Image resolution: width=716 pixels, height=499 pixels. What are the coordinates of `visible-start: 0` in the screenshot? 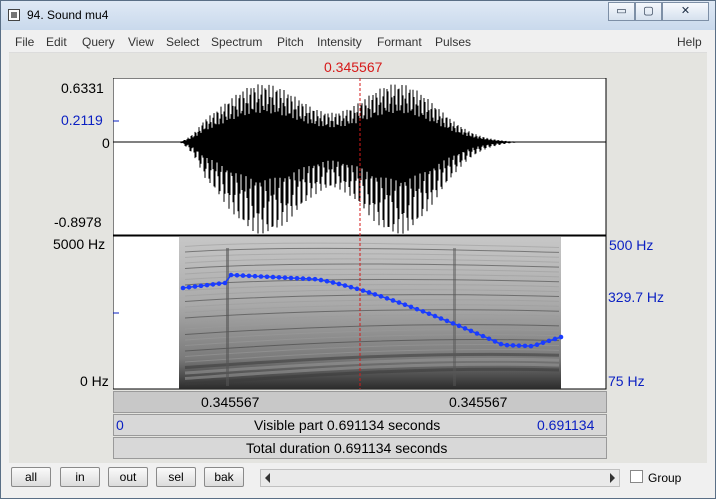 It's located at (120, 425).